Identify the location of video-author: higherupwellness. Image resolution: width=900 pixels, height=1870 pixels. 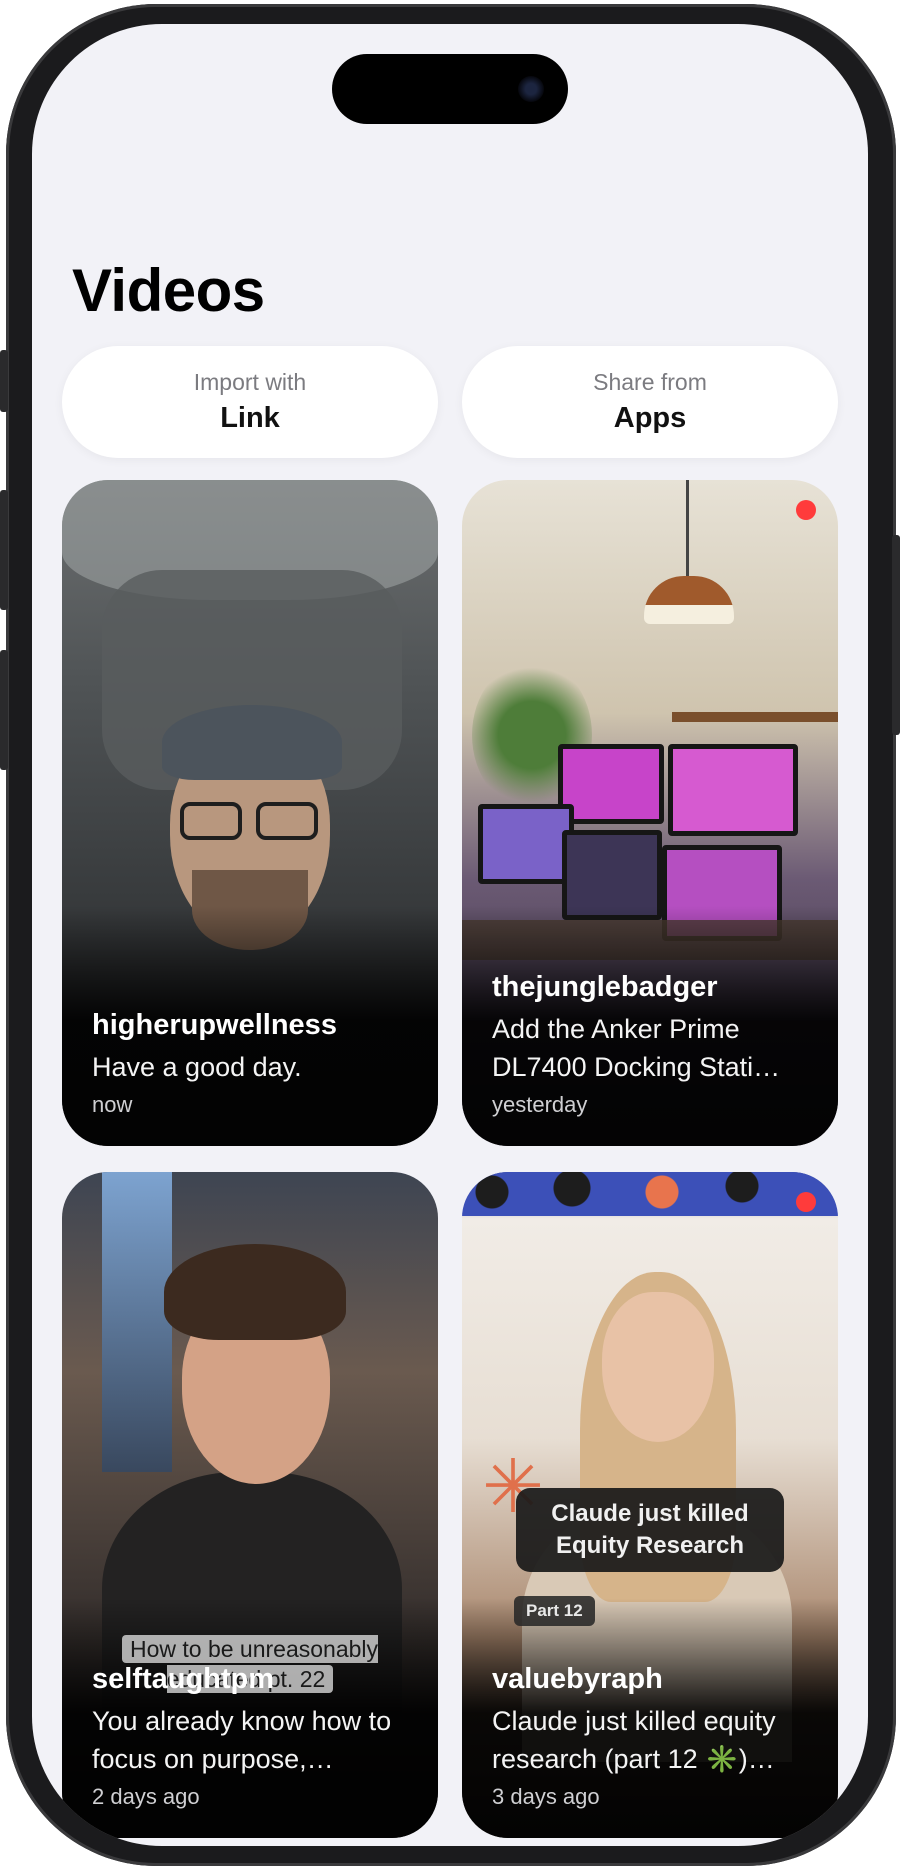
(214, 1025).